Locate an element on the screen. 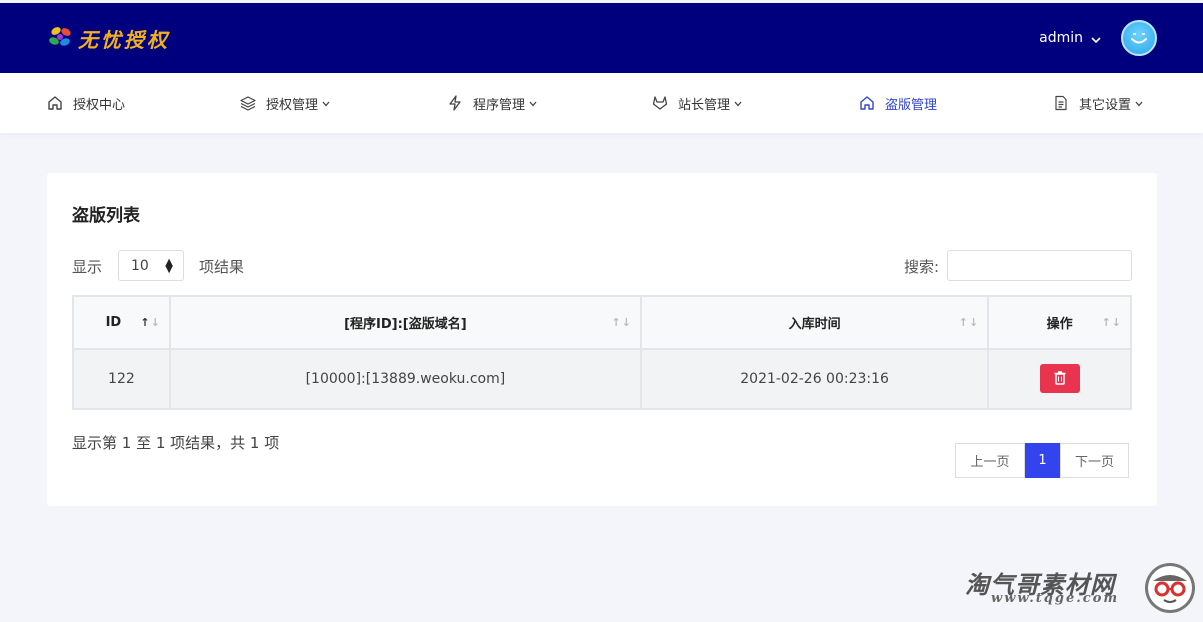 This screenshot has width=1203, height=622. user-name: admin is located at coordinates (1061, 38).